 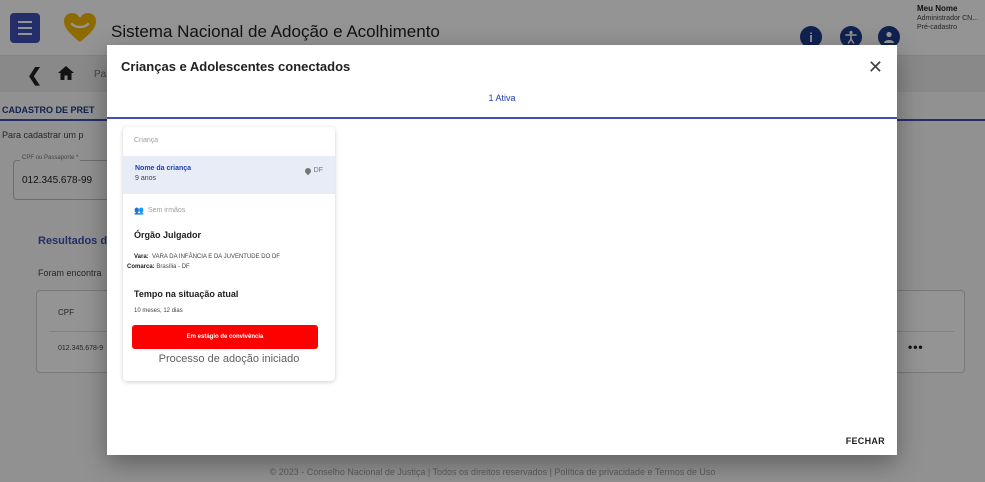 What do you see at coordinates (502, 98) in the screenshot?
I see `tab-active: 1 Ativa` at bounding box center [502, 98].